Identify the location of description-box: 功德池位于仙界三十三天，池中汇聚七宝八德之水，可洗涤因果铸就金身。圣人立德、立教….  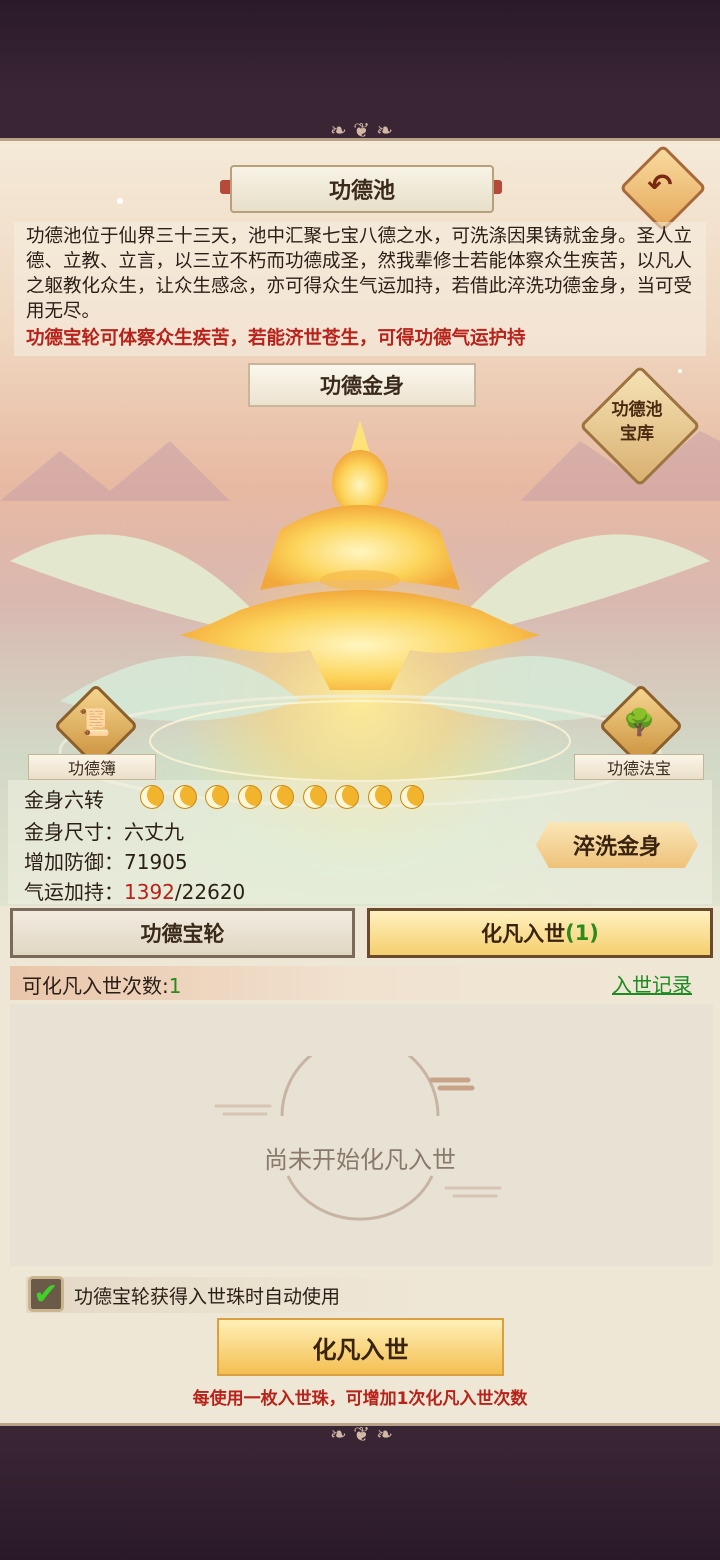
(360, 289).